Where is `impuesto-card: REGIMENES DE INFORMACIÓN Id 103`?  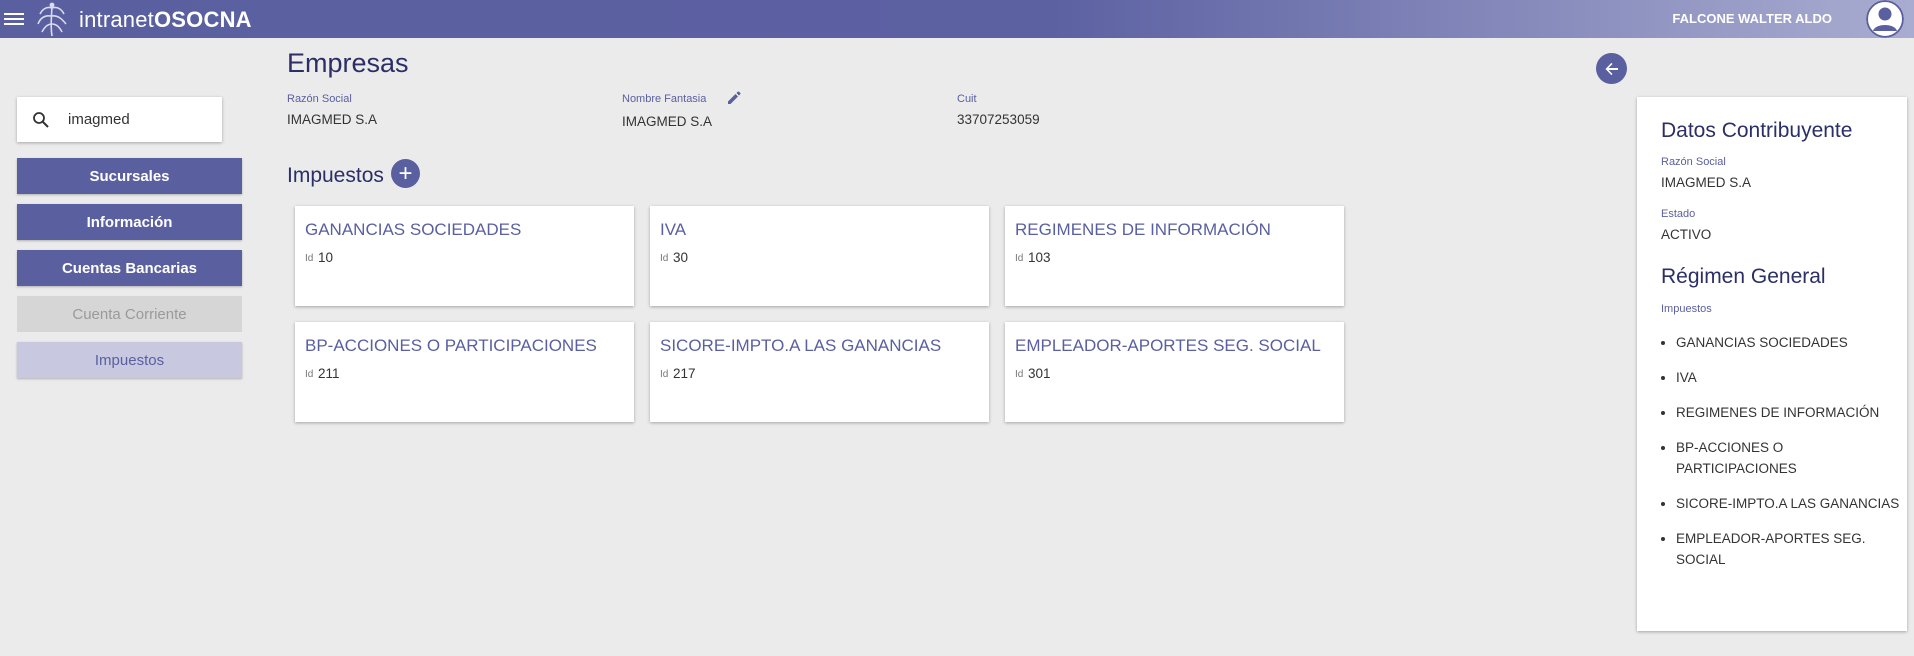 impuesto-card: REGIMENES DE INFORMACIÓN Id 103 is located at coordinates (1174, 256).